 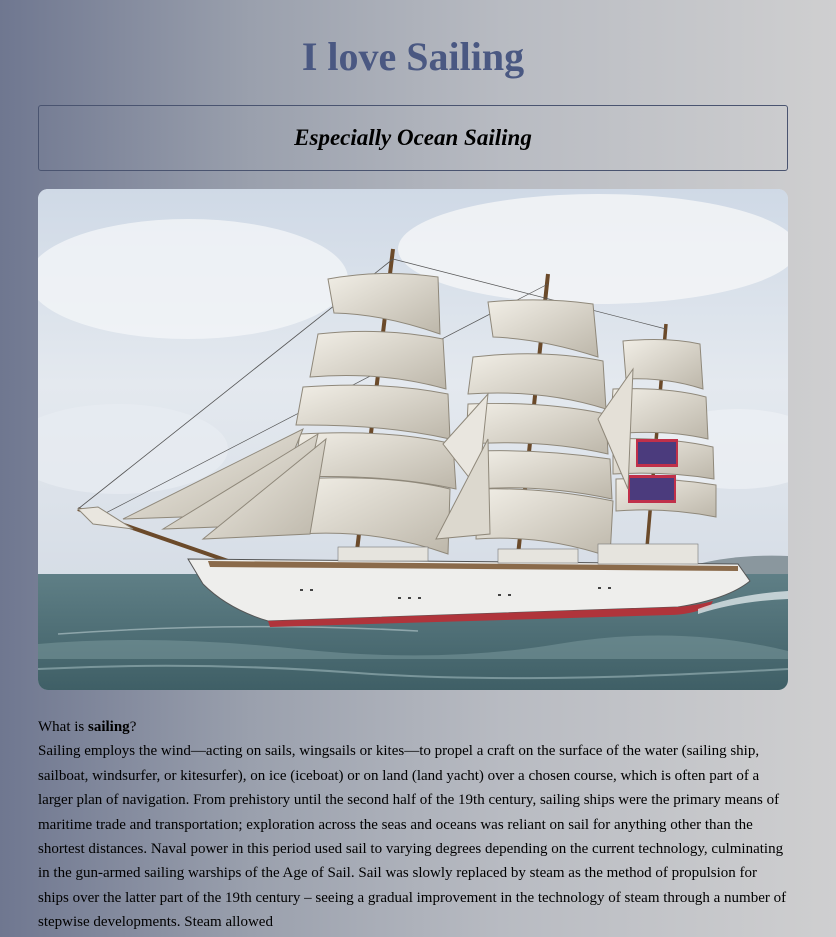 I want to click on subtitle-box: Especially Ocean Sailing, so click(x=413, y=138).